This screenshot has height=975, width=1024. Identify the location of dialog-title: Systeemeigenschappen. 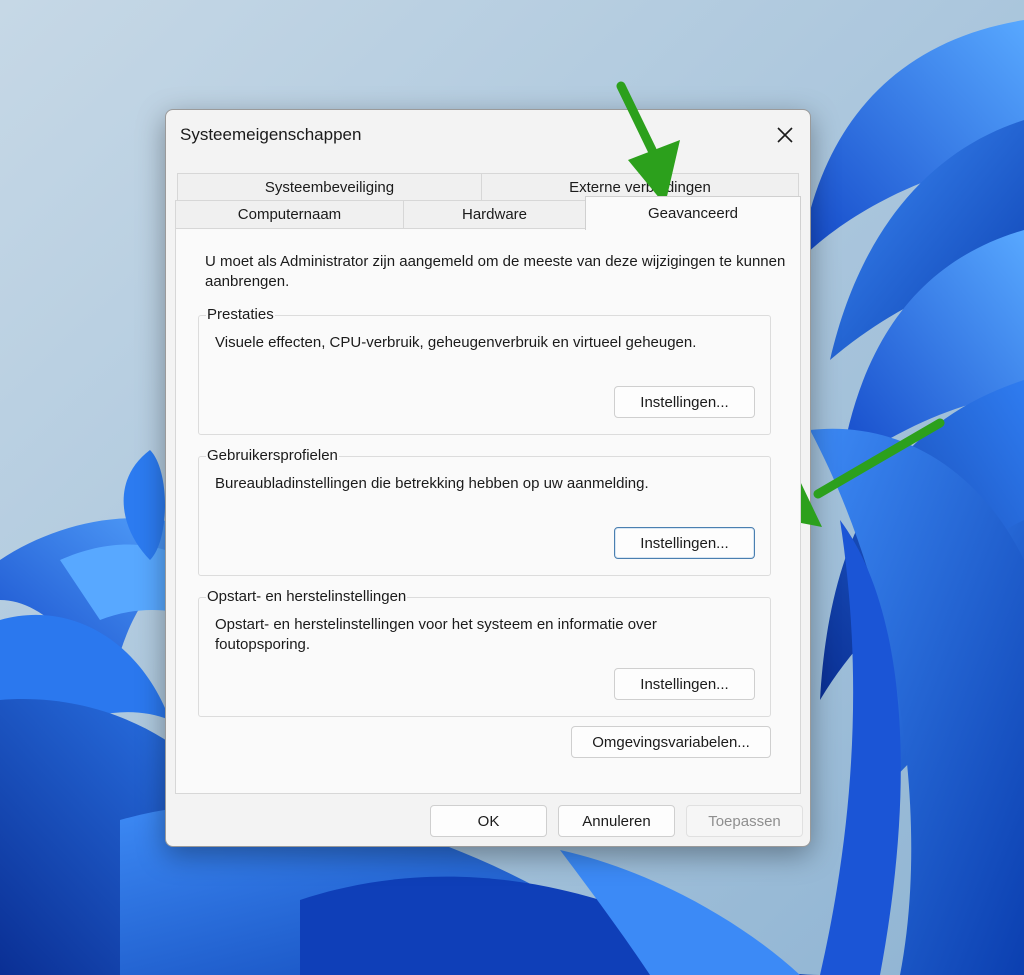
(271, 134).